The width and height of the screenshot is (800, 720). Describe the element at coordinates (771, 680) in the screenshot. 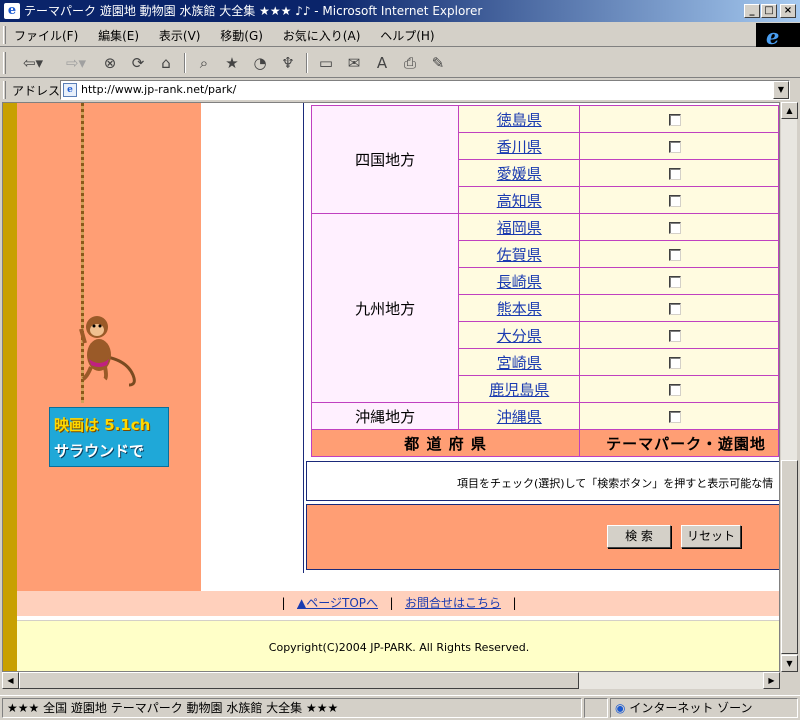

I see `scroll-right-icon: ▶` at that location.